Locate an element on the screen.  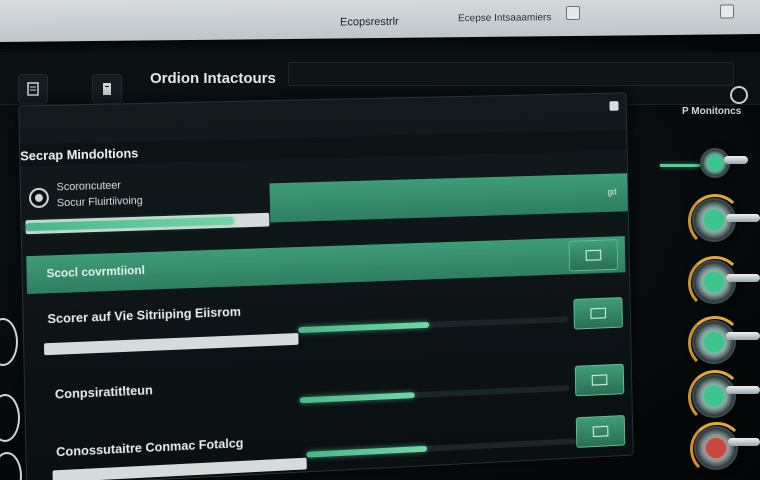
row-1-bar is located at coordinates (171, 344).